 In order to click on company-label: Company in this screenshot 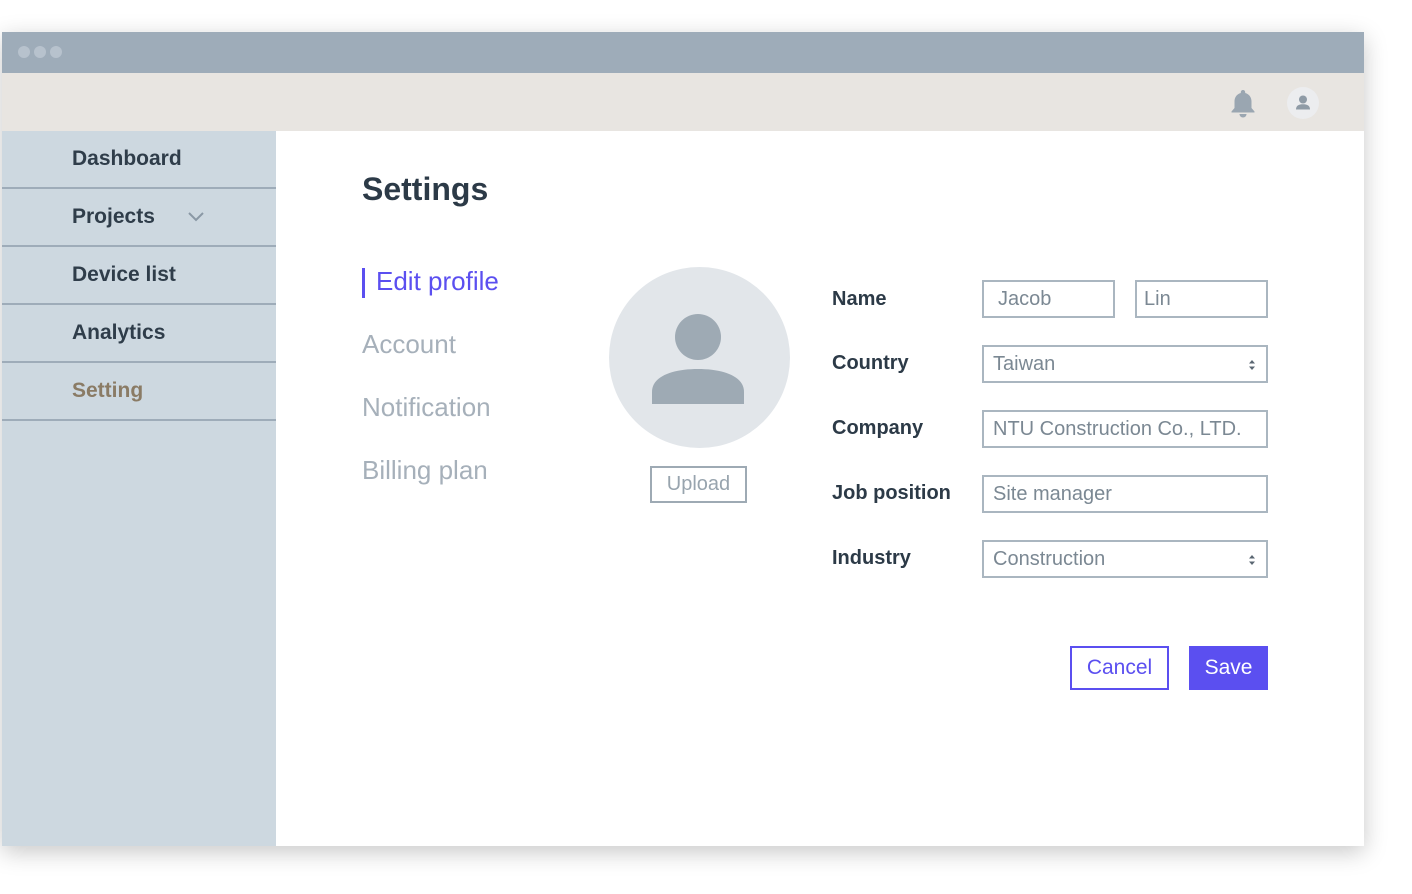, I will do `click(878, 428)`.